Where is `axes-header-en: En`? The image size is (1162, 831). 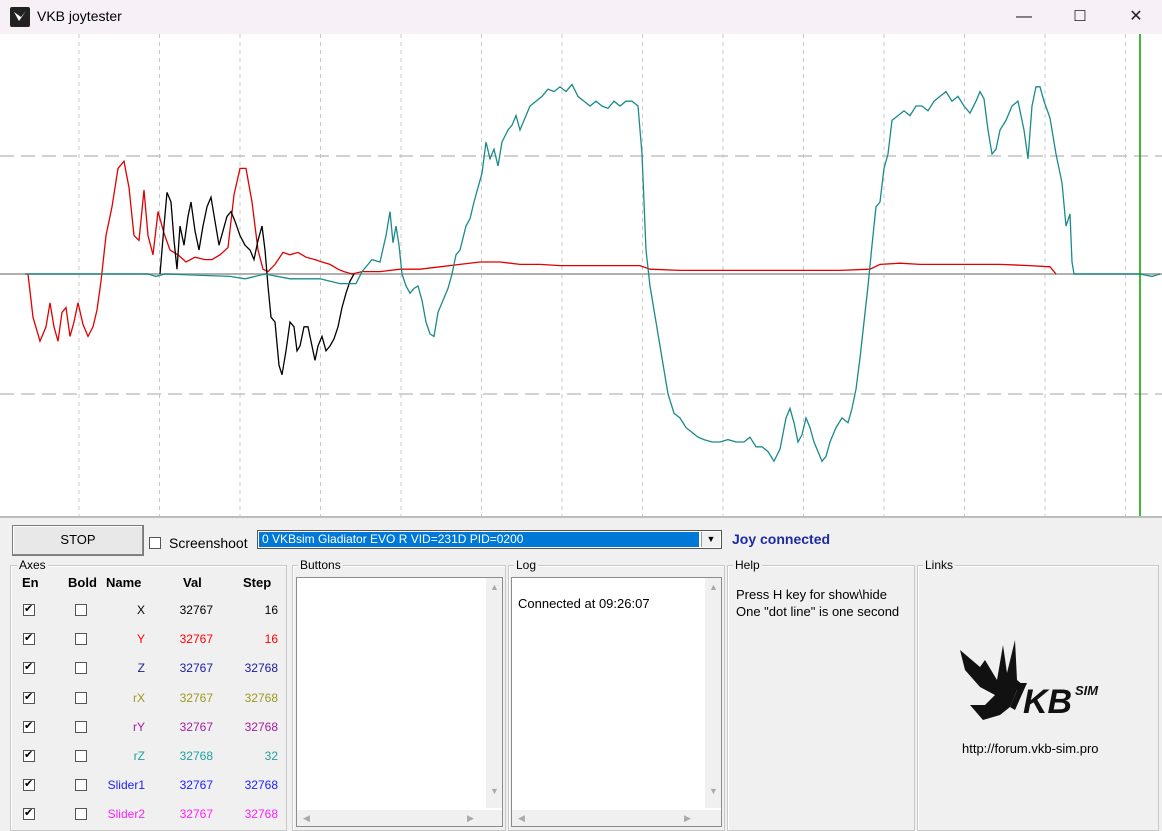
axes-header-en: En is located at coordinates (30, 582).